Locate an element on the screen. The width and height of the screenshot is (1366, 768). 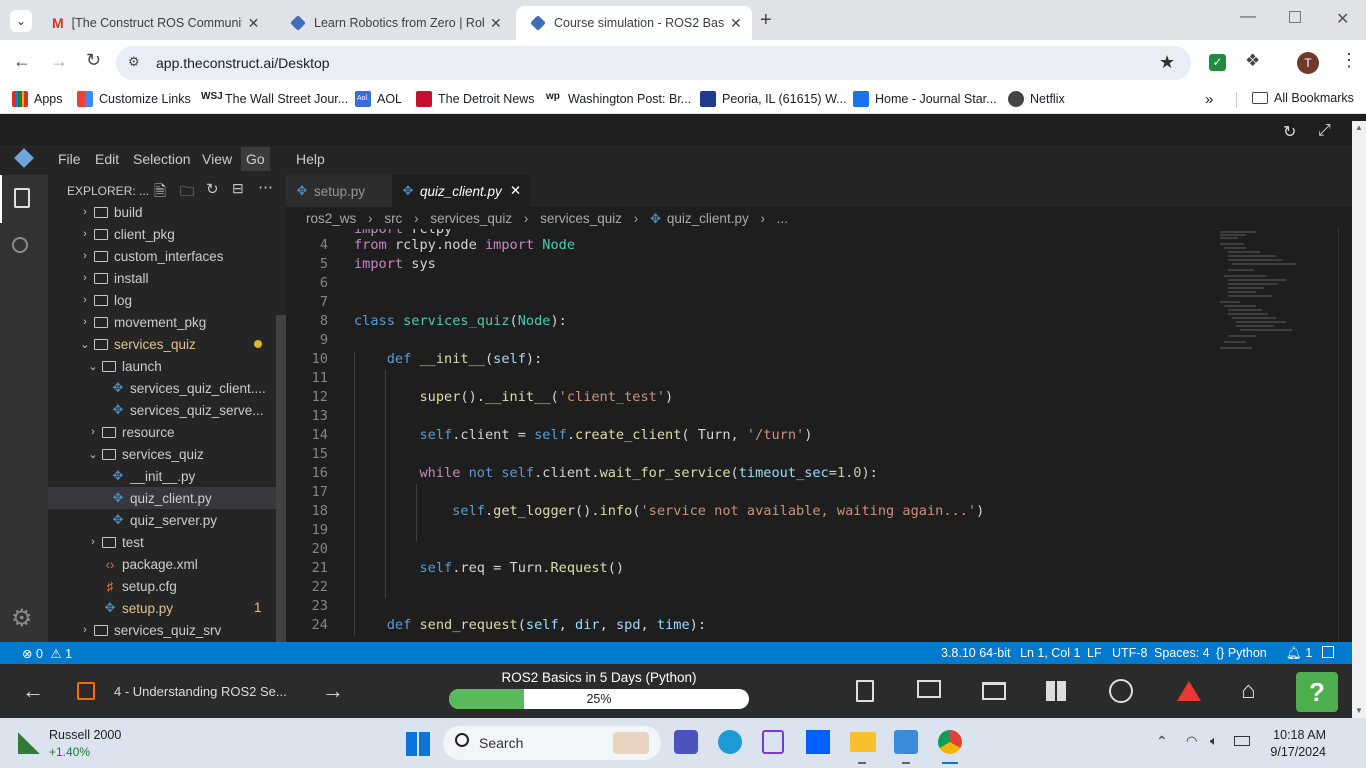
menu-edit: Edit is located at coordinates (107, 159).